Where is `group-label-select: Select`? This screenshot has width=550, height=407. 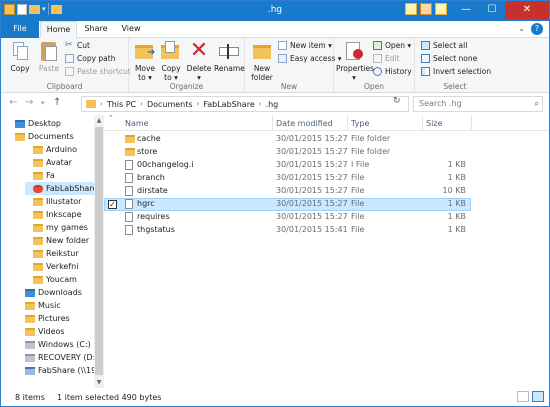 group-label-select: Select is located at coordinates (455, 86).